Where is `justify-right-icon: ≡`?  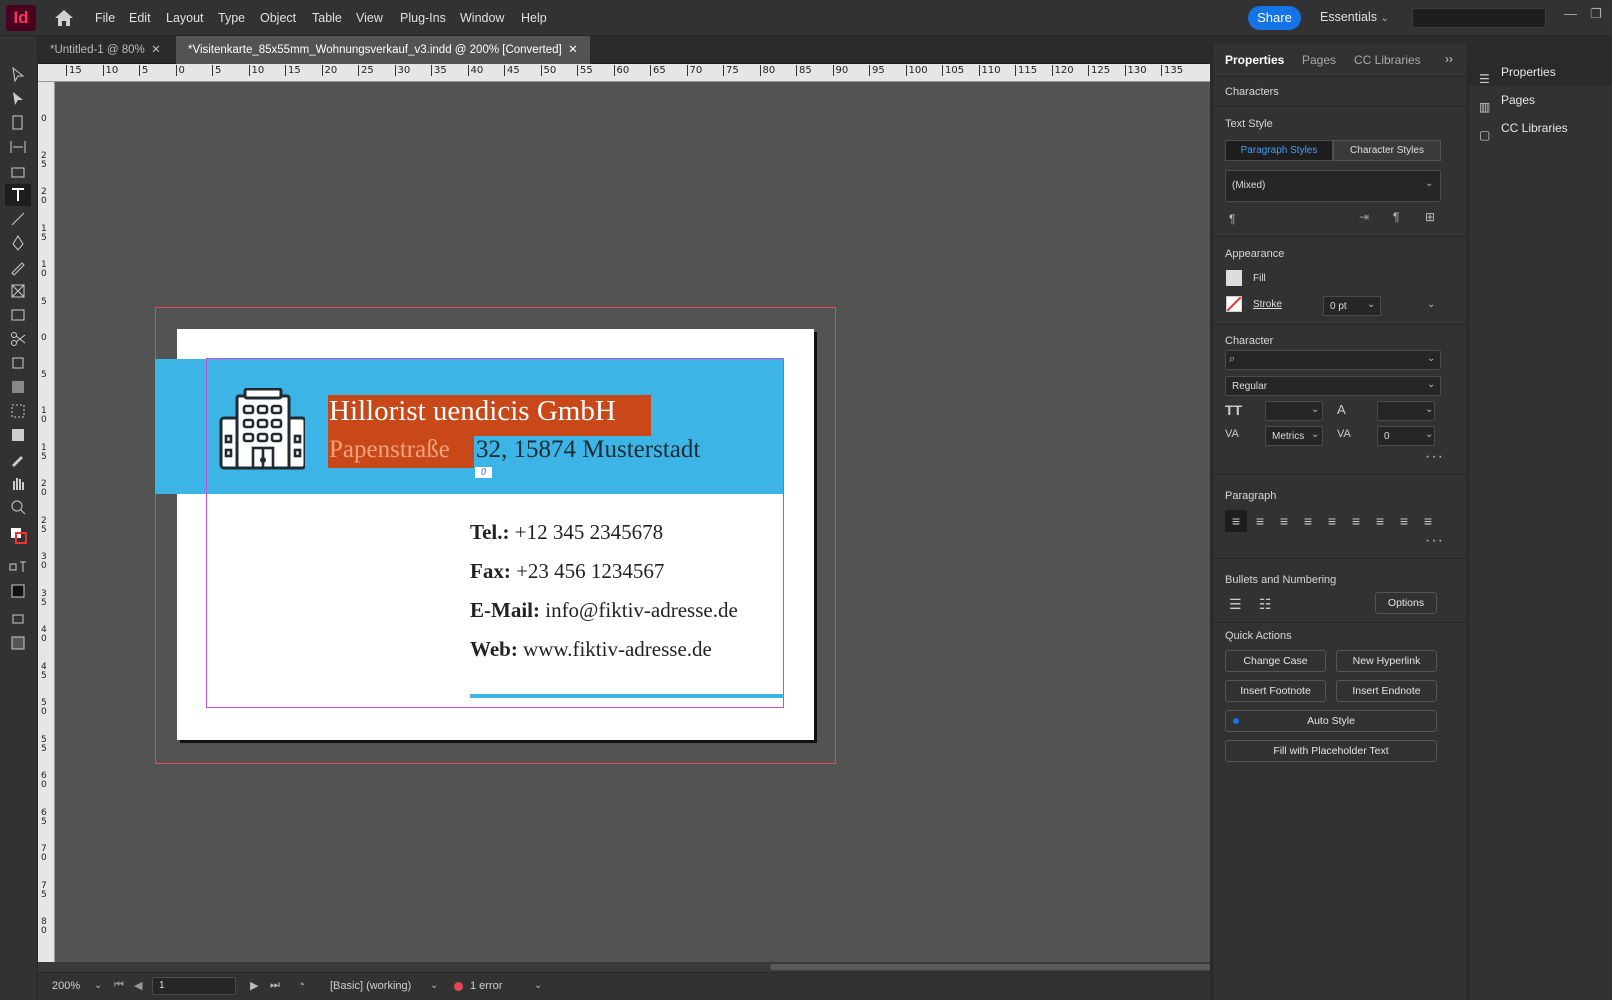 justify-right-icon: ≡ is located at coordinates (1356, 521).